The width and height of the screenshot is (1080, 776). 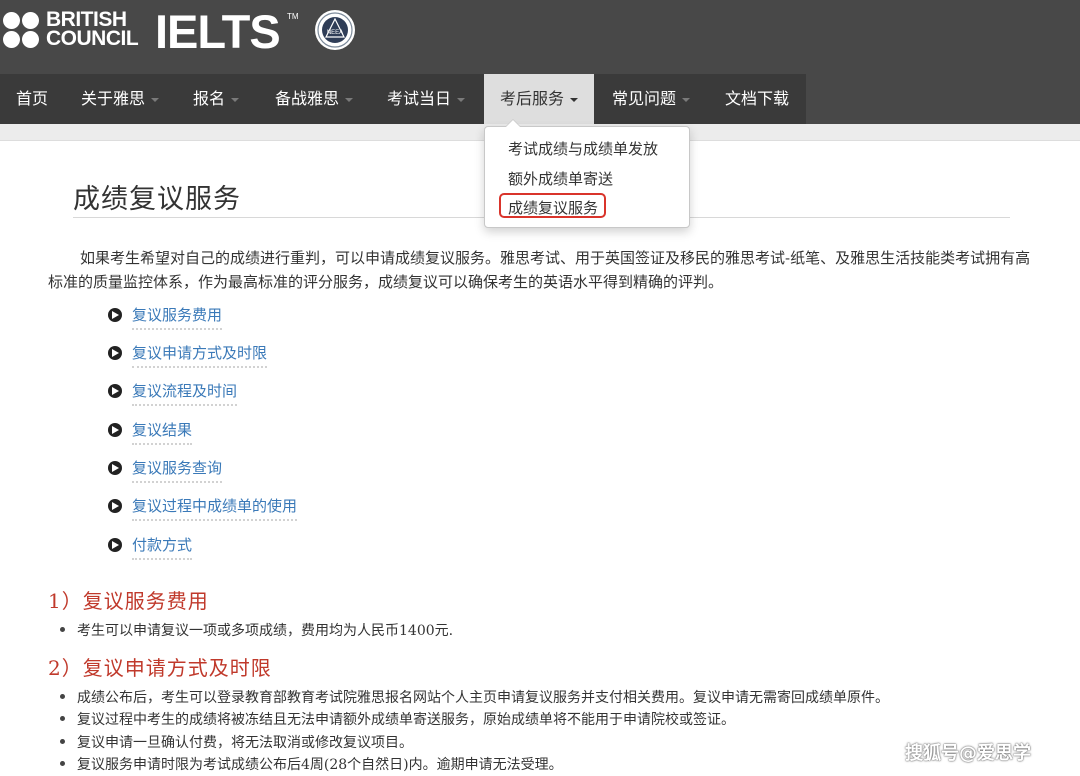 What do you see at coordinates (200, 355) in the screenshot?
I see `toc-link: 复议申请方式及时限` at bounding box center [200, 355].